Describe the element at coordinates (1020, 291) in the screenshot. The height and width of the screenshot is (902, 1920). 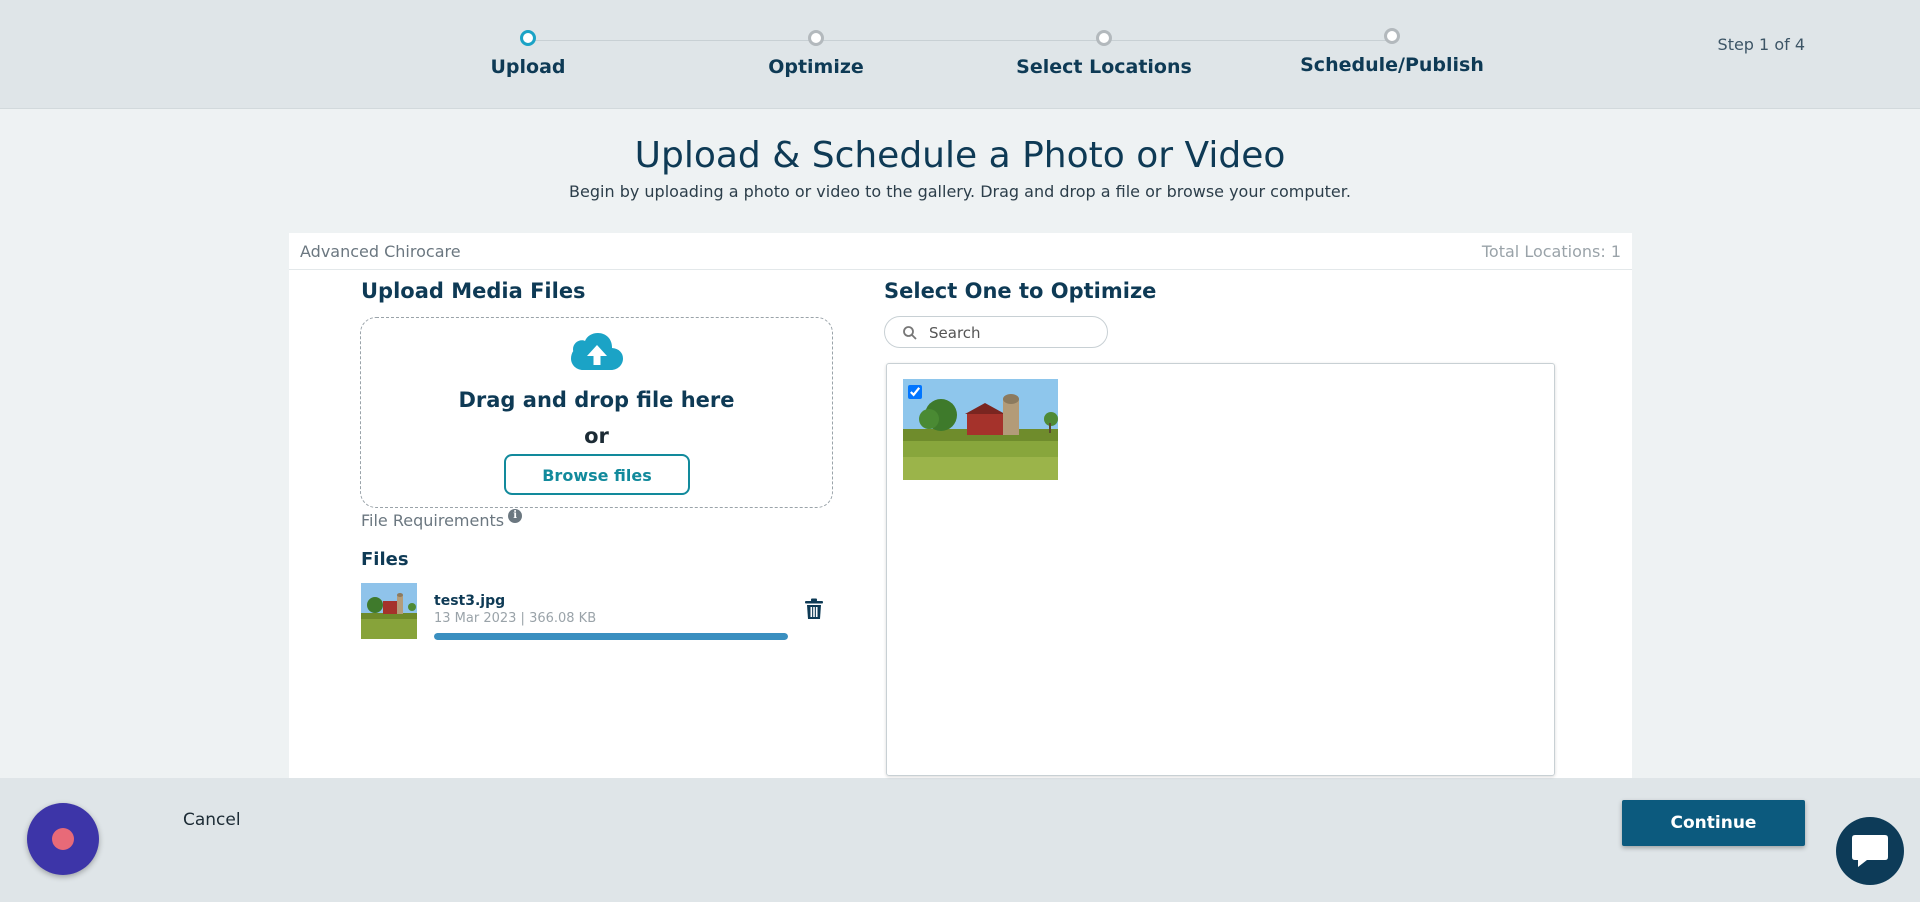
I see `optimize-title: Select One to Optimize` at that location.